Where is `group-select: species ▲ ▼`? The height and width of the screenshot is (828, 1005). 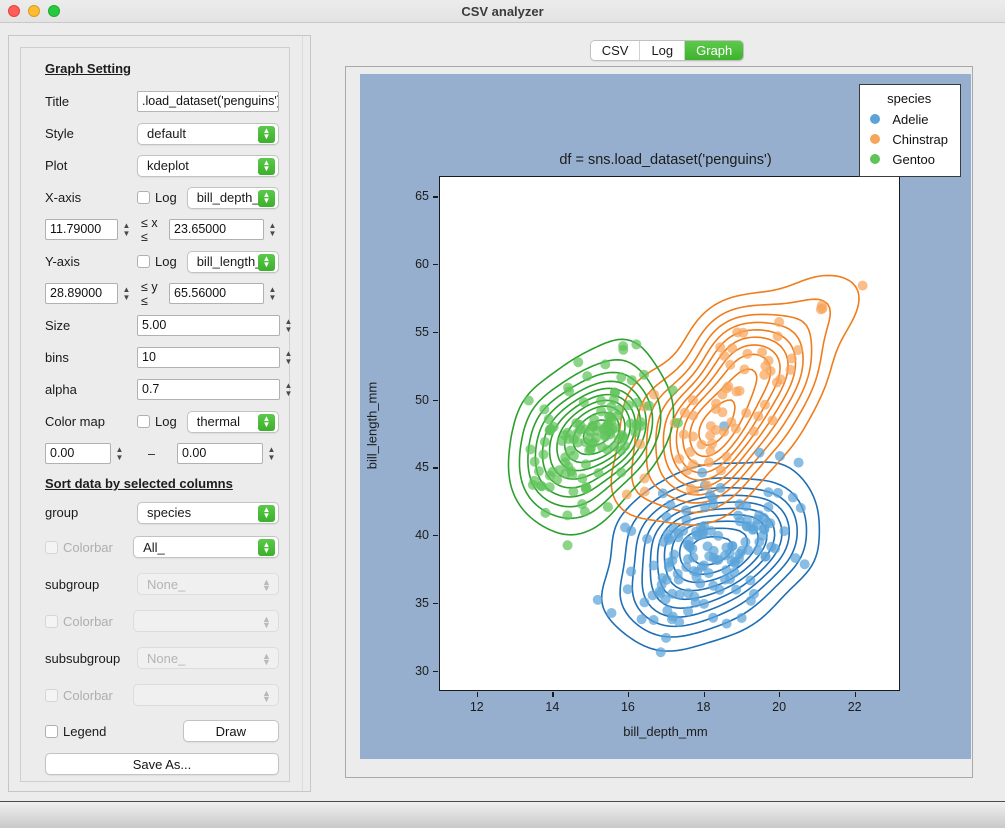 group-select: species ▲ ▼ is located at coordinates (208, 512).